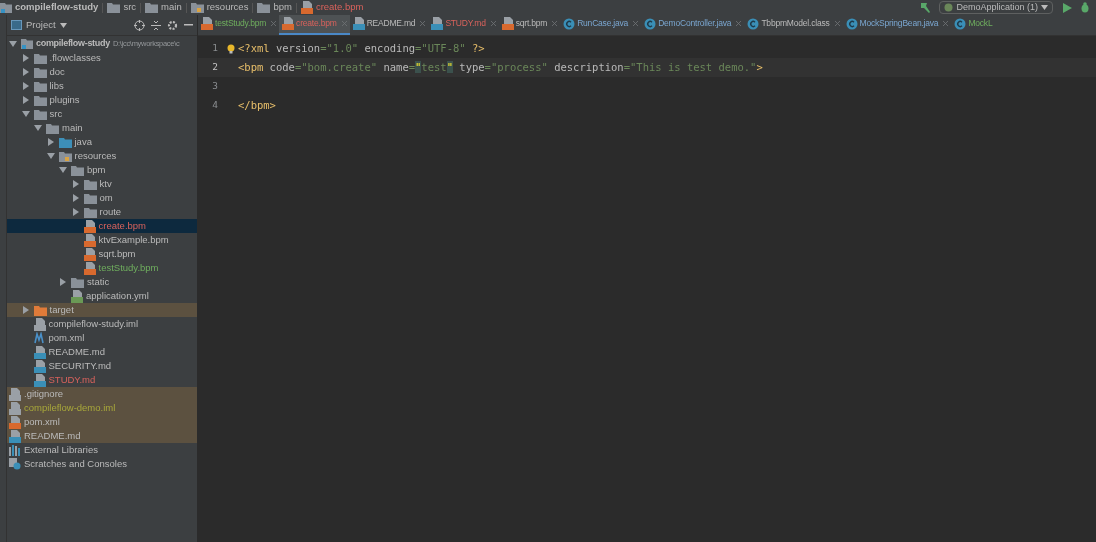  Describe the element at coordinates (102, 100) in the screenshot. I see `tree-item: plugins` at that location.